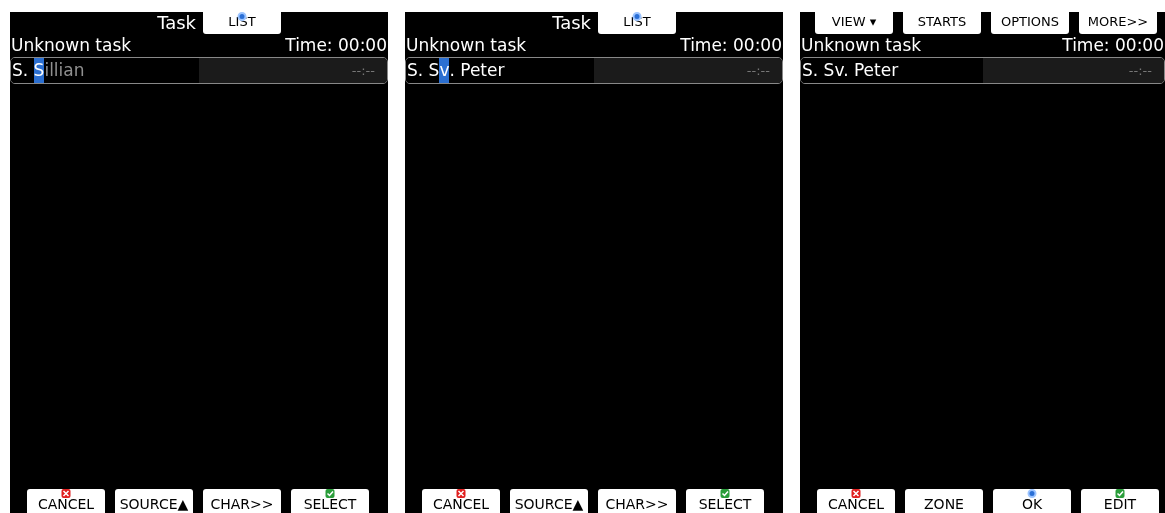 This screenshot has height=513, width=1165. Describe the element at coordinates (1030, 23) in the screenshot. I see `menu-button: OPTIONS` at that location.